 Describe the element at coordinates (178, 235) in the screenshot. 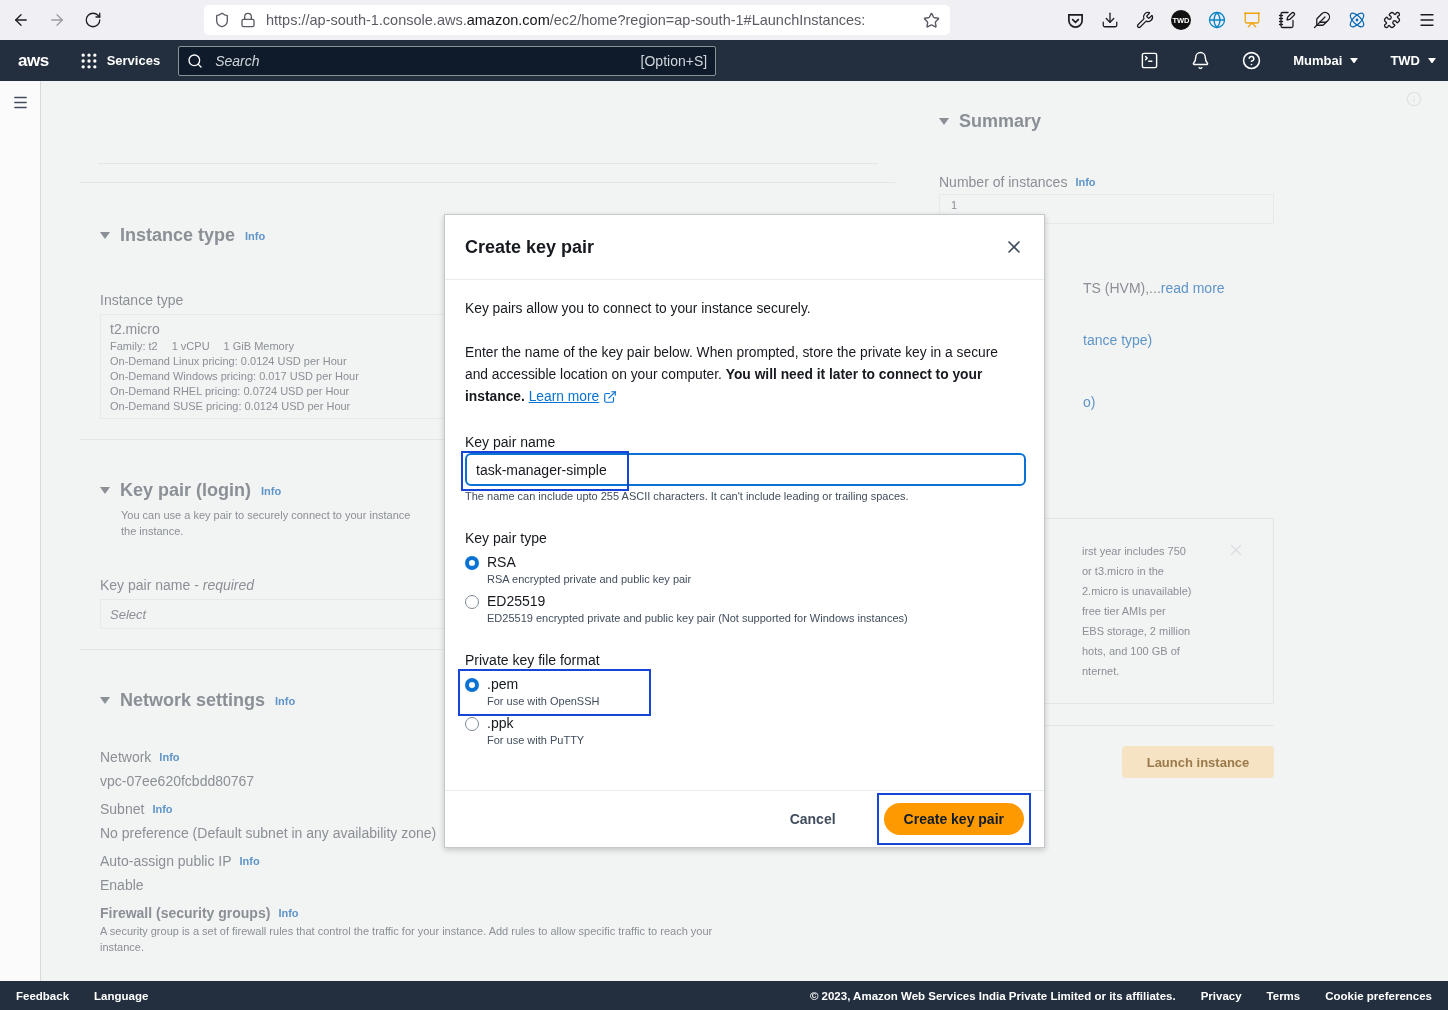

I see `section-title: Instance type` at that location.